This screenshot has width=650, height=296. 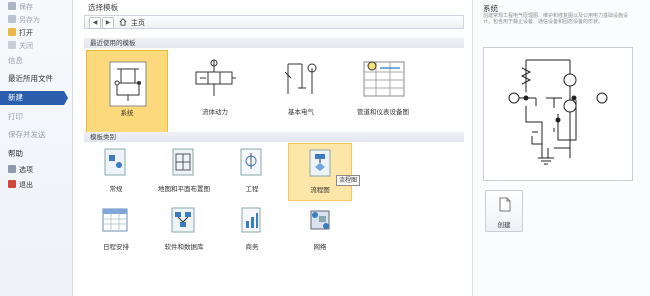 I want to click on schedule-category-icon, so click(x=115, y=220).